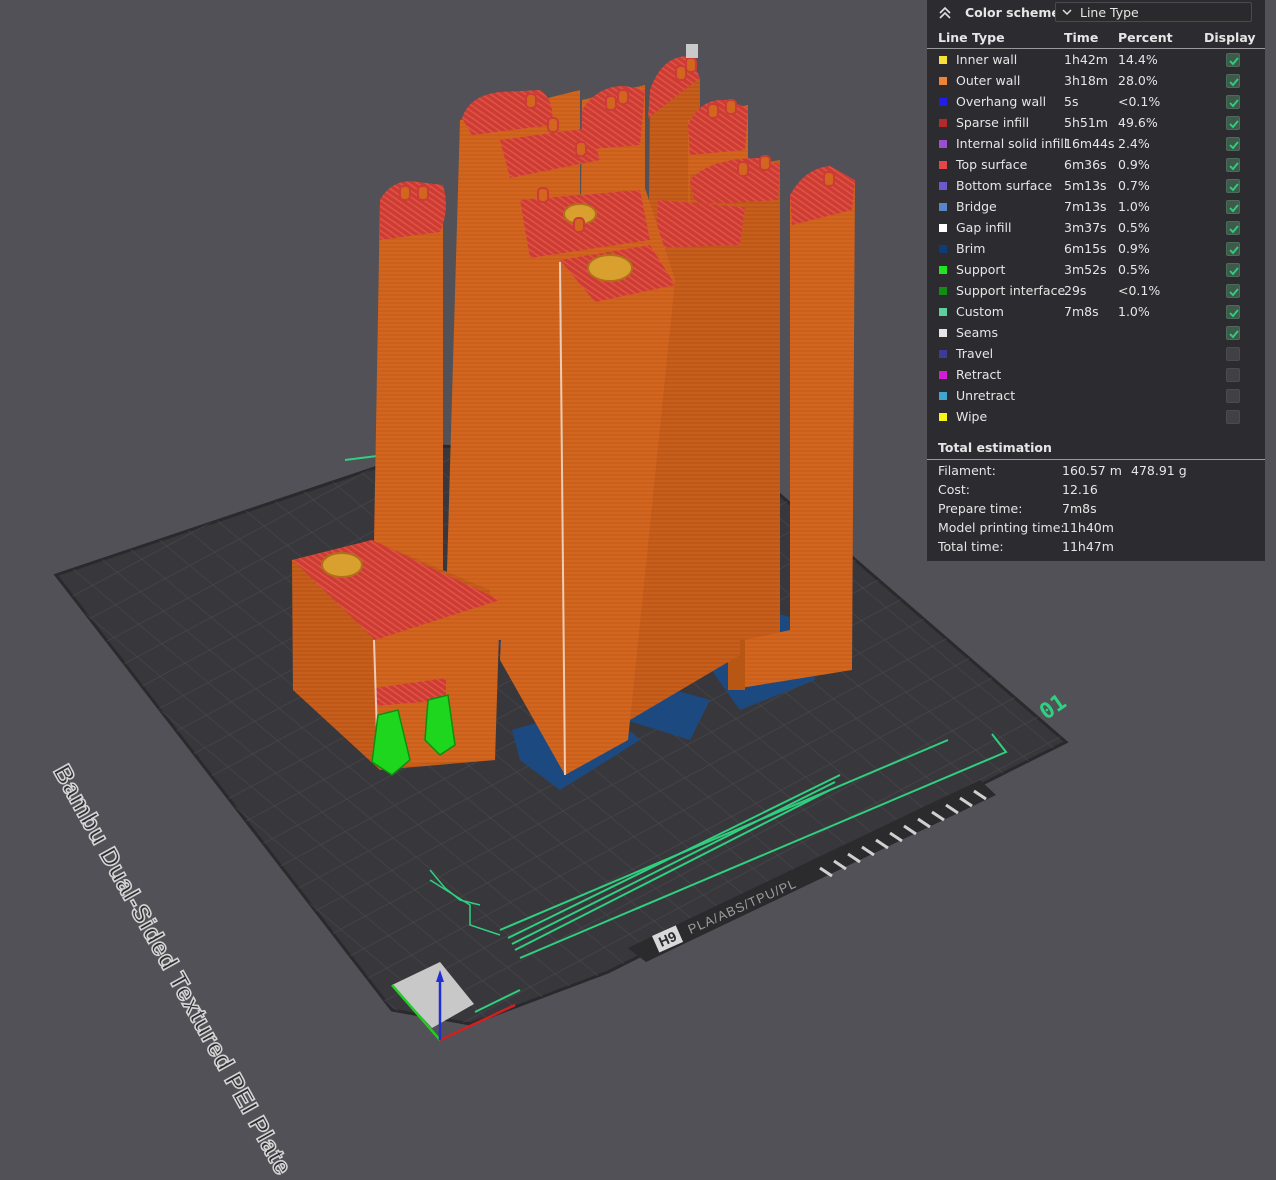 The height and width of the screenshot is (1180, 1276). Describe the element at coordinates (1096, 470) in the screenshot. I see `total-estimation-row: Filament: 160.57 m 478.91 g` at that location.